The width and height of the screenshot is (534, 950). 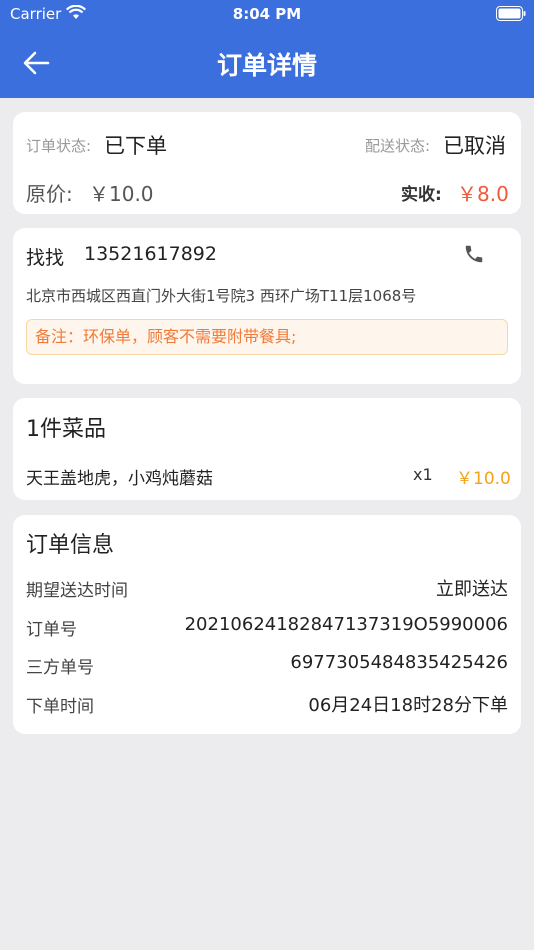 What do you see at coordinates (45, 258) in the screenshot?
I see `customer-name: 找找` at bounding box center [45, 258].